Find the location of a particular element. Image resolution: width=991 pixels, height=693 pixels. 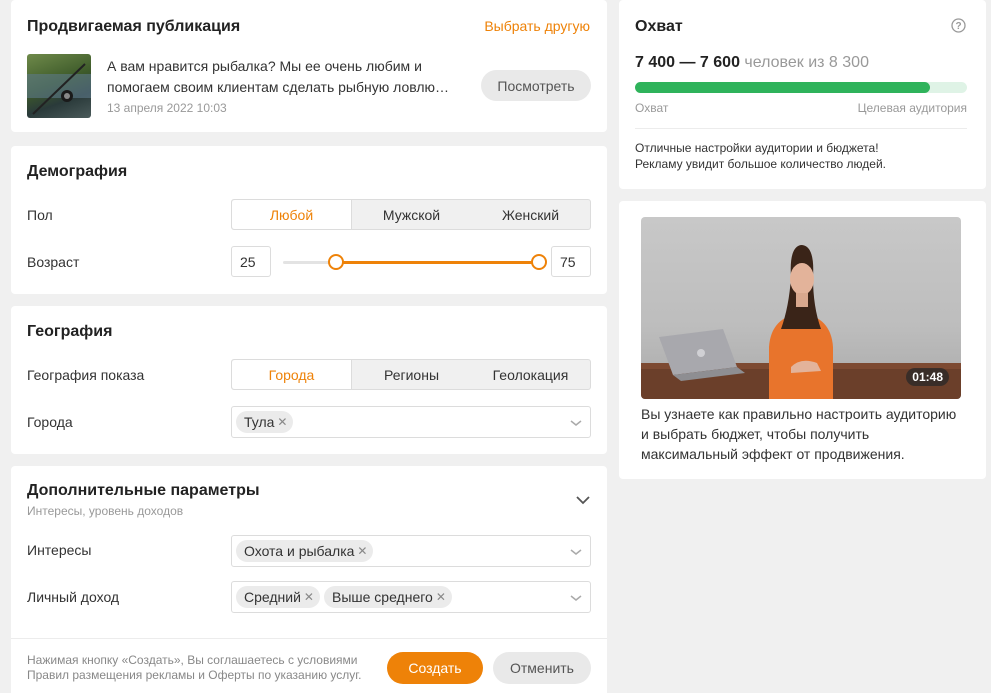

geo-option-cities: Города is located at coordinates (292, 374).